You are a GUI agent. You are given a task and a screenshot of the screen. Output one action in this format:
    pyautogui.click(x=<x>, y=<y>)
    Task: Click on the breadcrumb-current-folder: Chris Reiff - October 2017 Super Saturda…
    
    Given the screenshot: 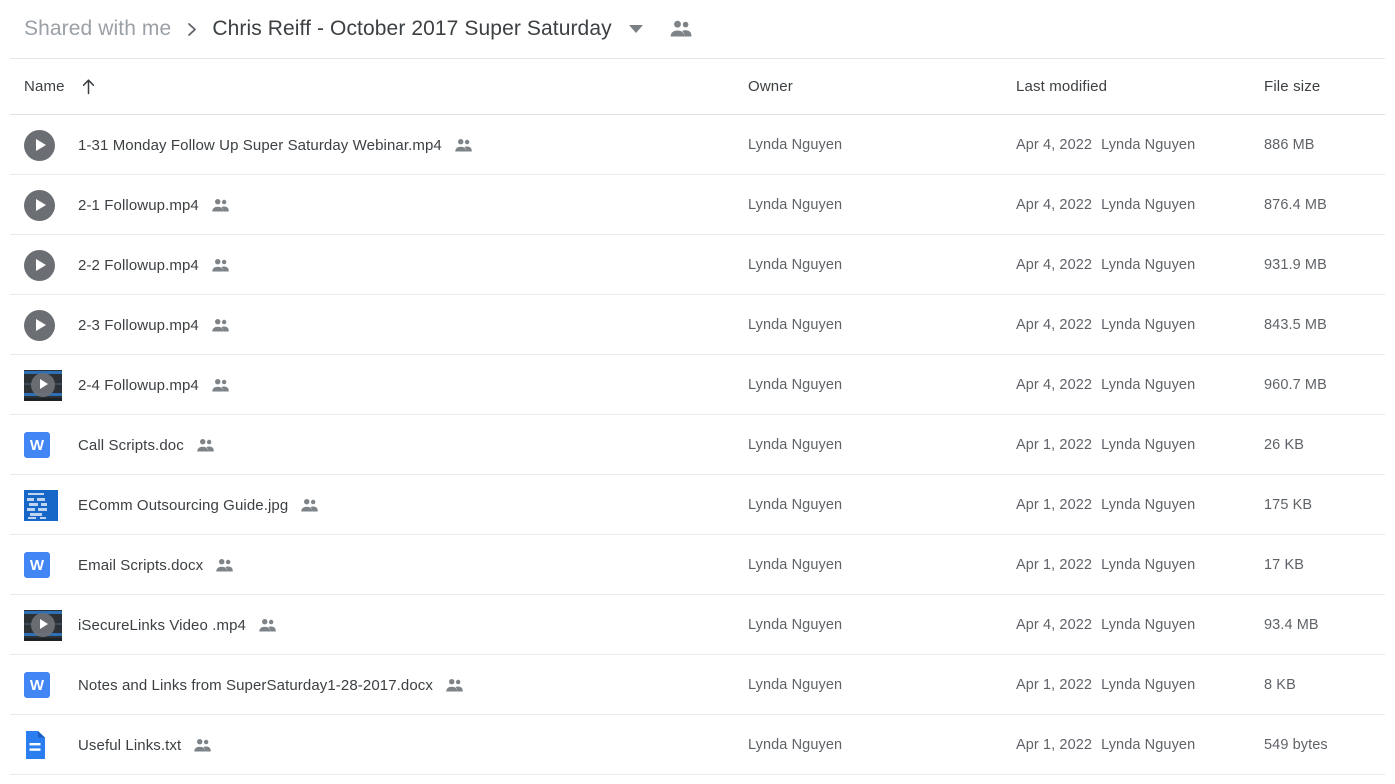 What is the action you would take?
    pyautogui.click(x=411, y=29)
    